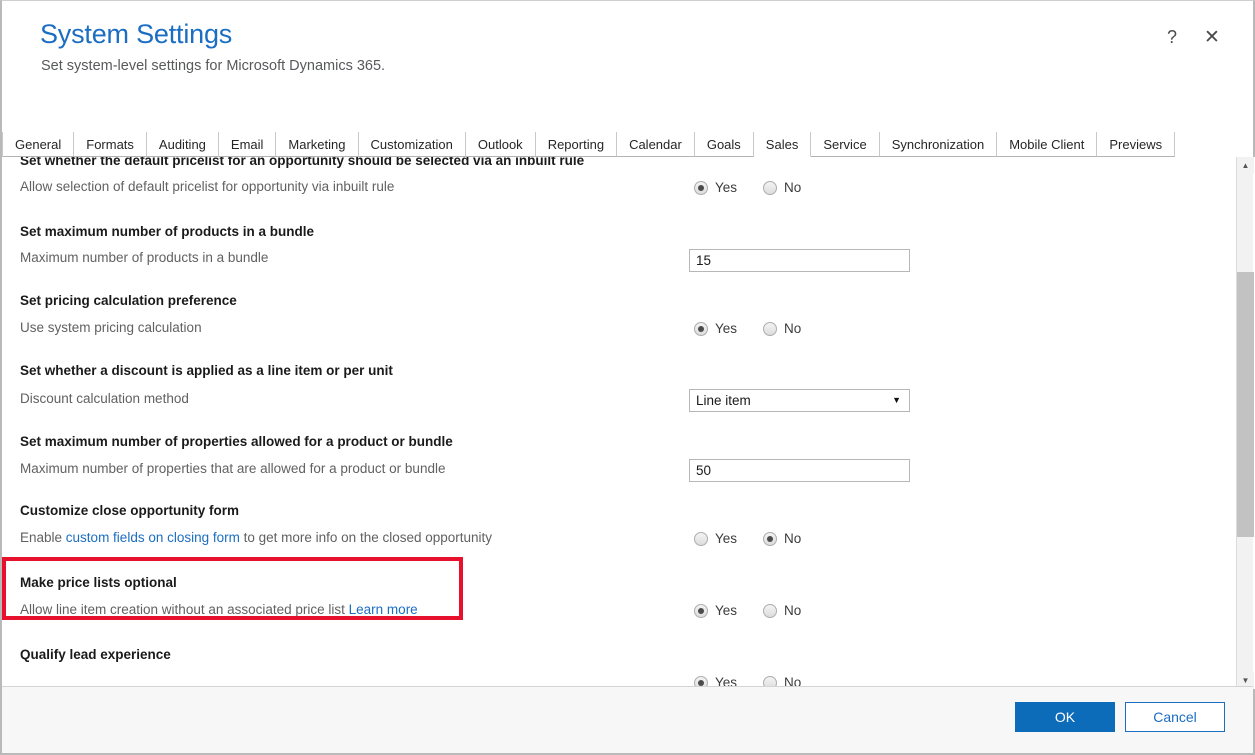 The height and width of the screenshot is (755, 1255). I want to click on tab-label: Outlook, so click(500, 144).